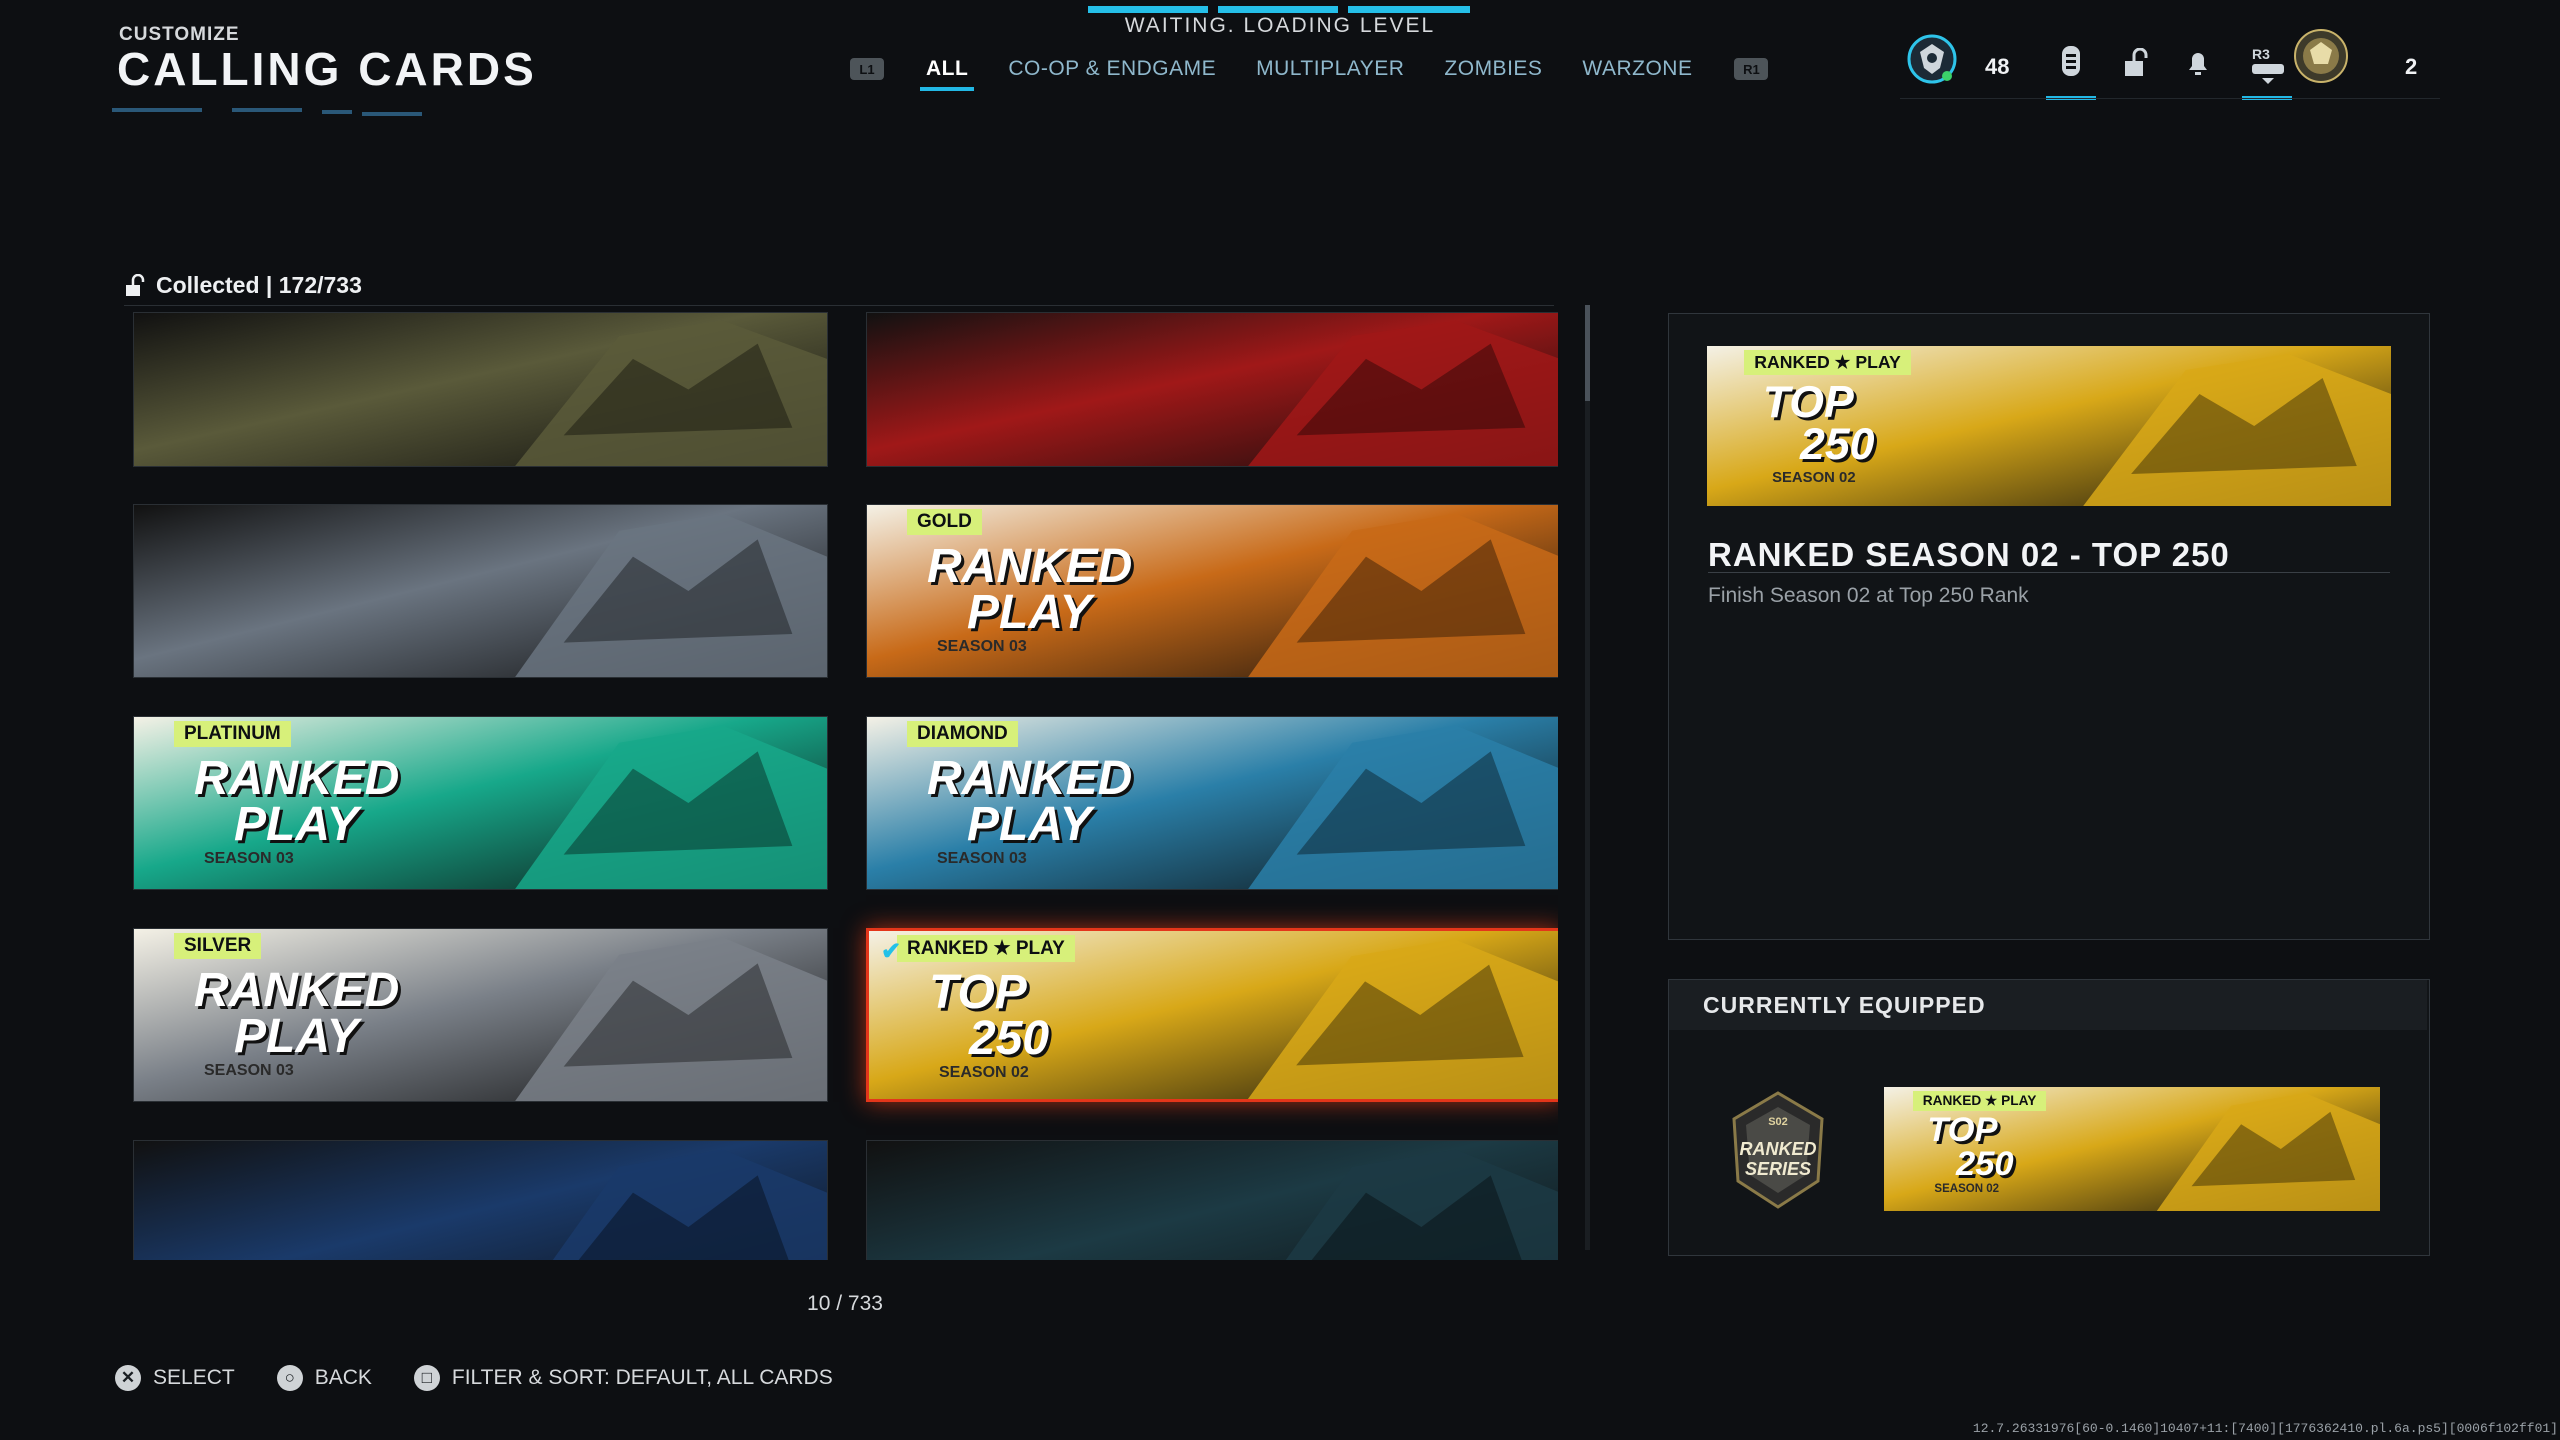 The width and height of the screenshot is (2560, 1440). Describe the element at coordinates (1493, 74) in the screenshot. I see `tab-zombies: ZOMBIES` at that location.